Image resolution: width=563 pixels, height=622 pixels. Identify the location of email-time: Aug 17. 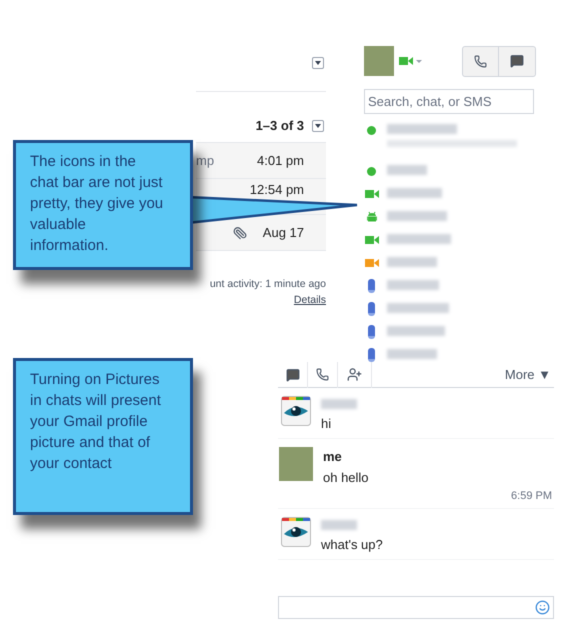
(283, 233).